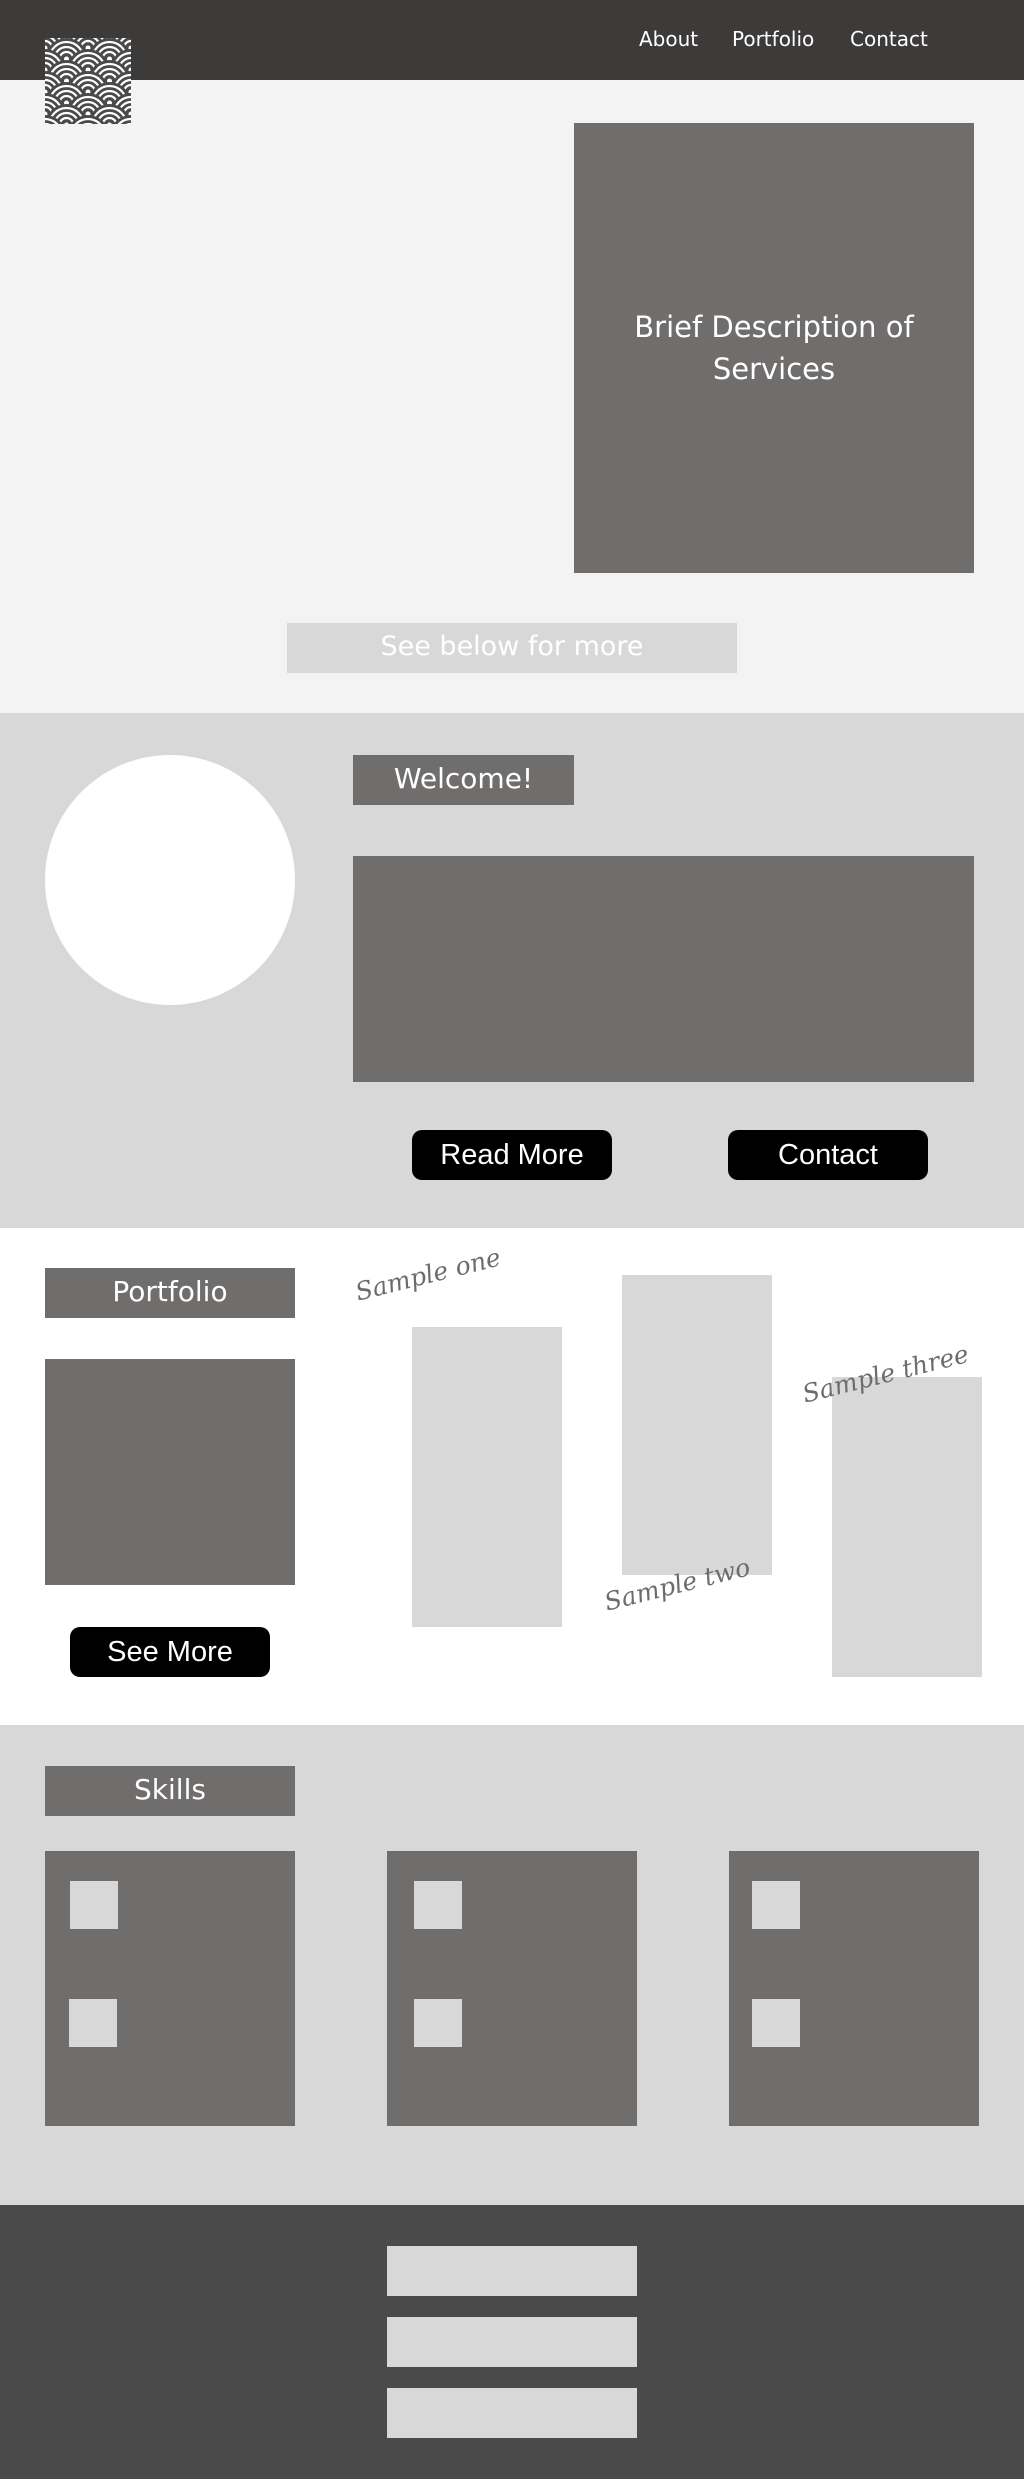 This screenshot has width=1024, height=2479. I want to click on top-navbar: About Portfolio Contact, so click(512, 40).